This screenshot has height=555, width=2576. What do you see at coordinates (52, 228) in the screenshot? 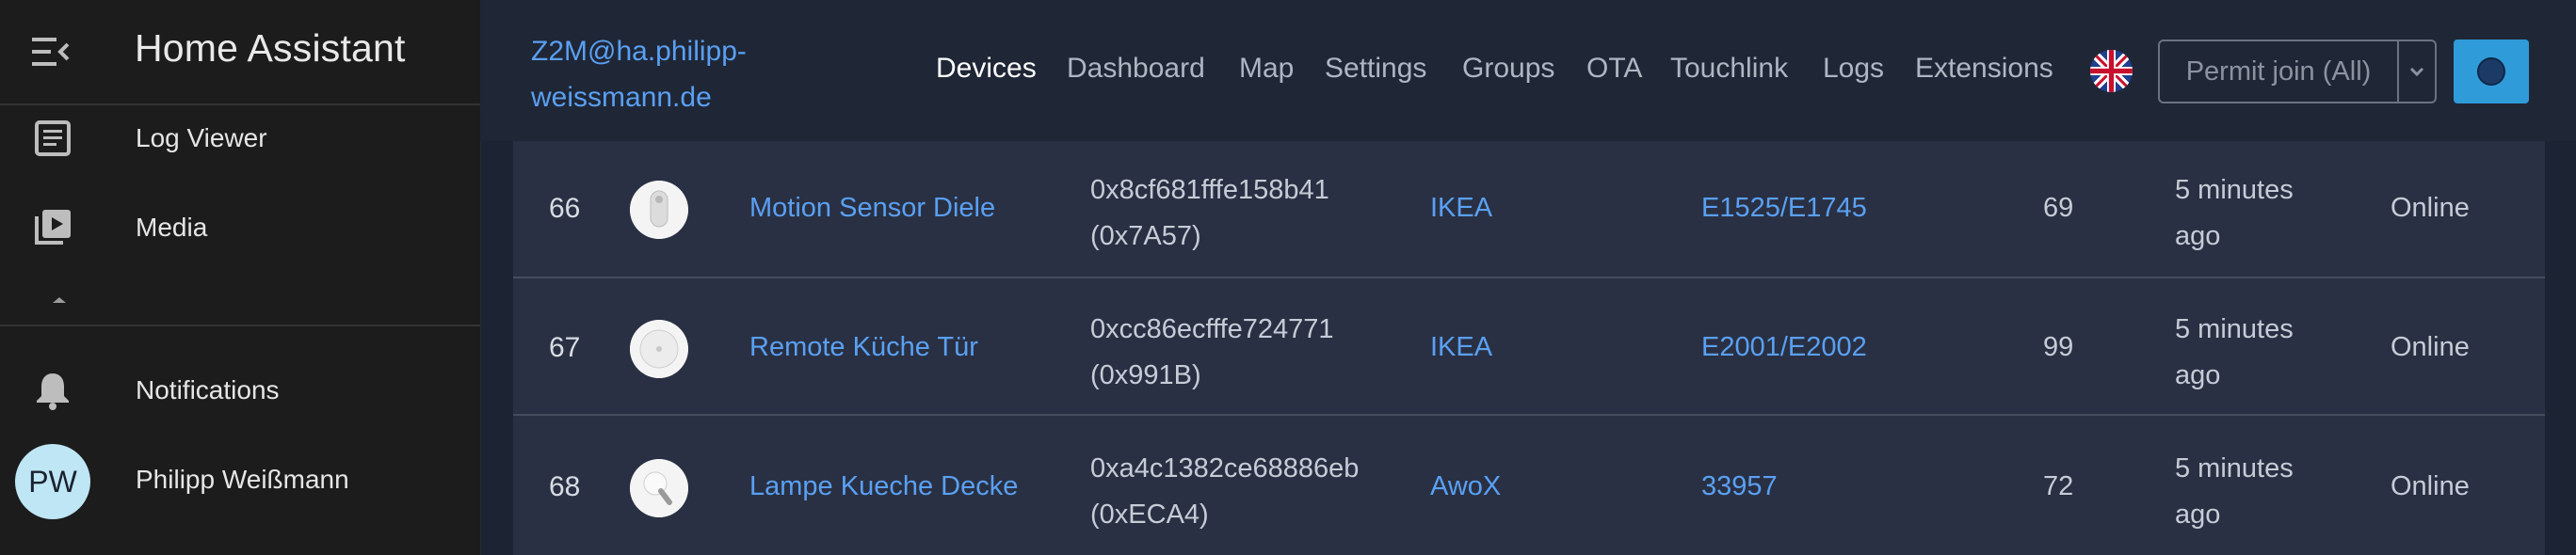
I see `media-icon` at bounding box center [52, 228].